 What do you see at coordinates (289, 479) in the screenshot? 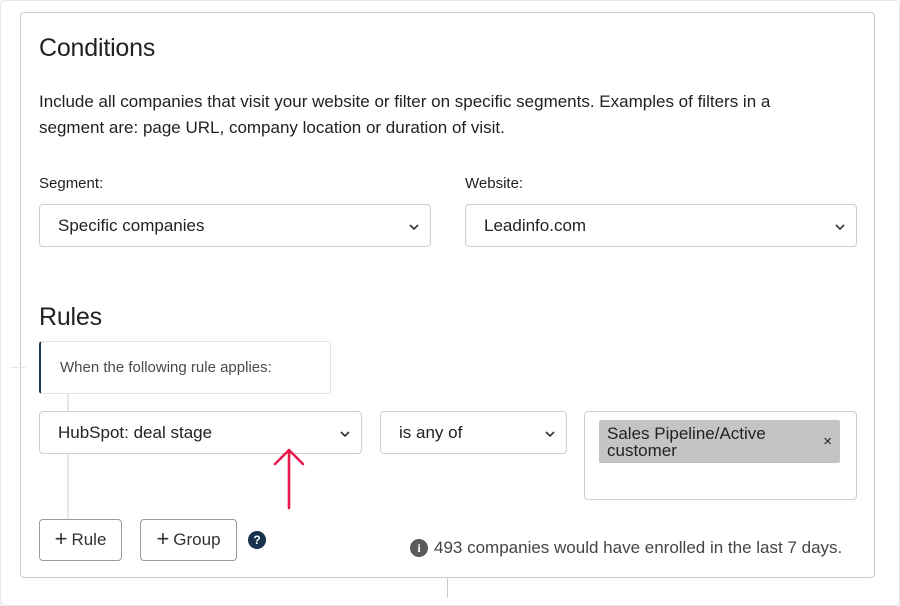
I see `arrow-up-icon` at bounding box center [289, 479].